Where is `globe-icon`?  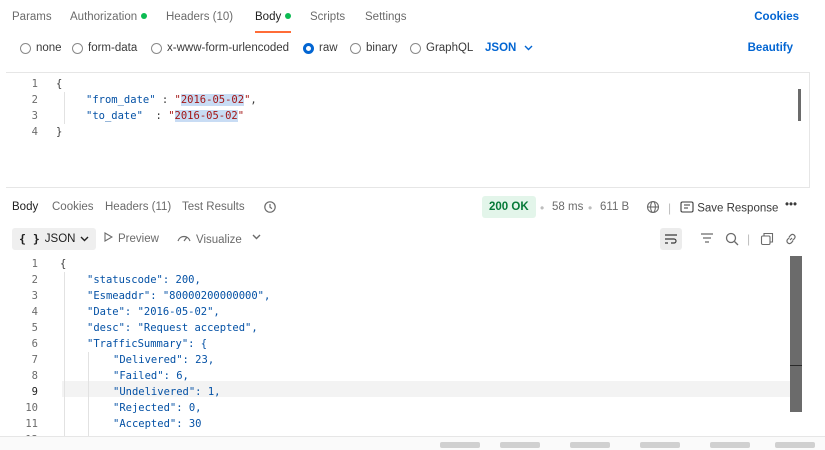
globe-icon is located at coordinates (653, 208).